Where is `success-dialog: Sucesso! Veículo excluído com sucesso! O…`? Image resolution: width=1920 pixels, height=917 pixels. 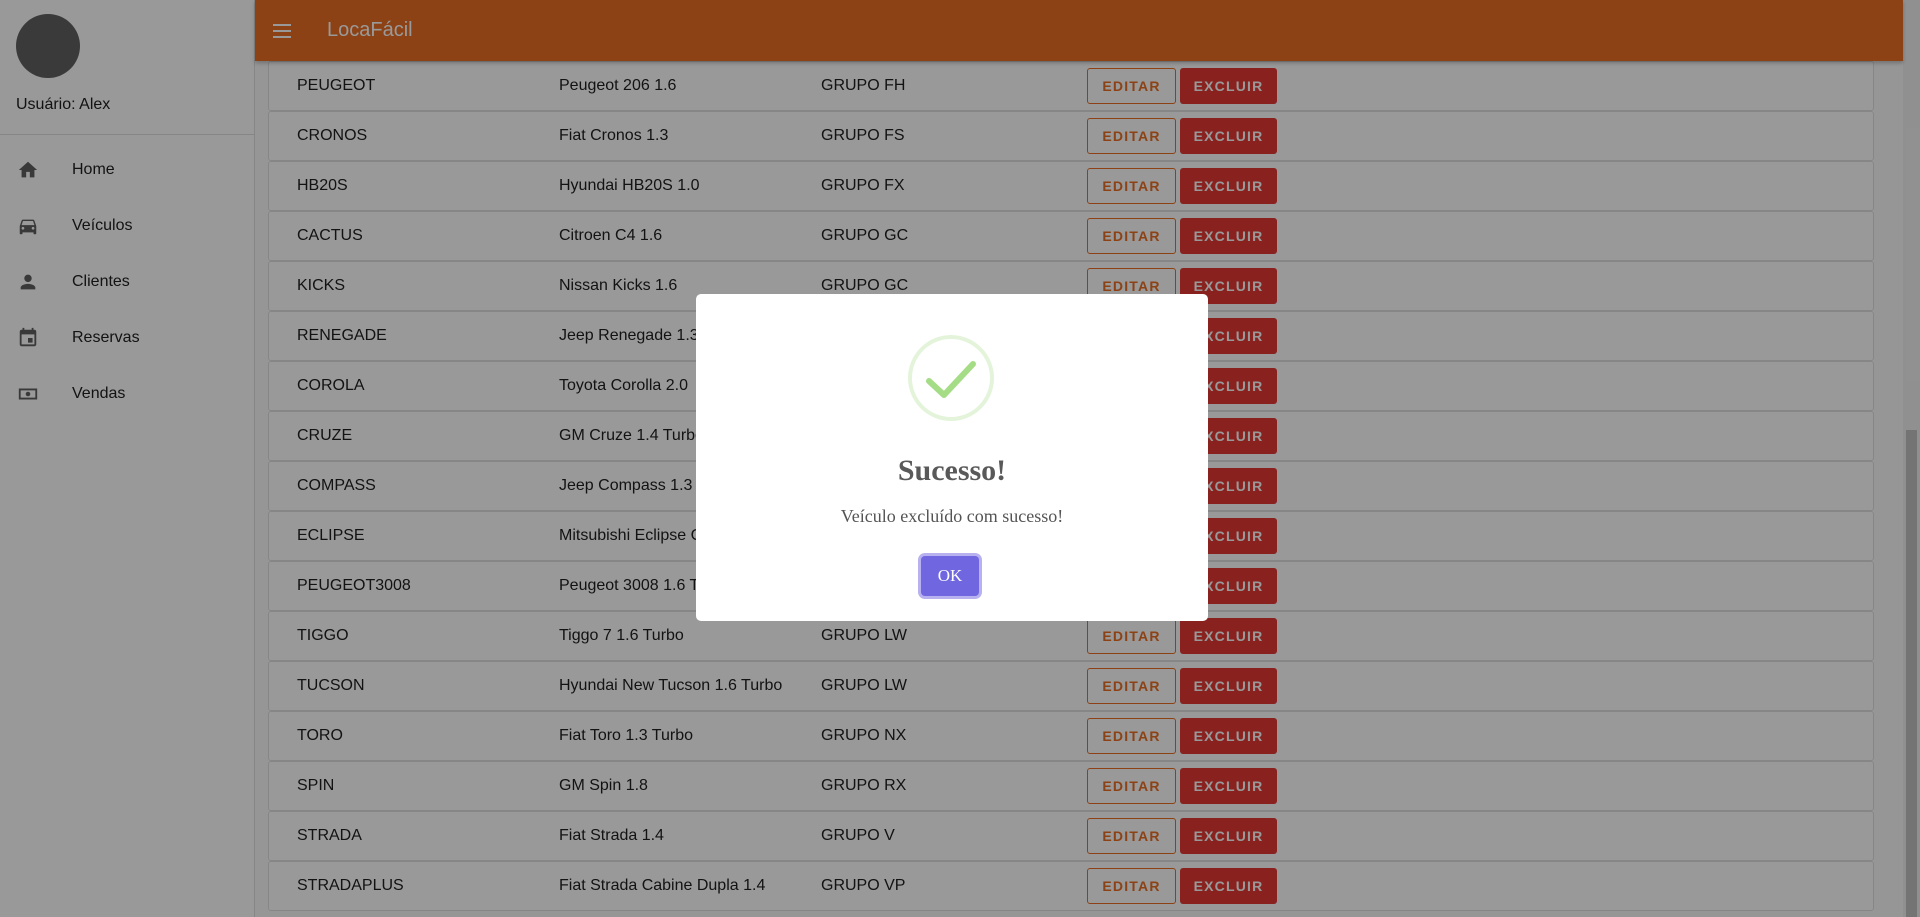 success-dialog: Sucesso! Veículo excluído com sucesso! O… is located at coordinates (952, 457).